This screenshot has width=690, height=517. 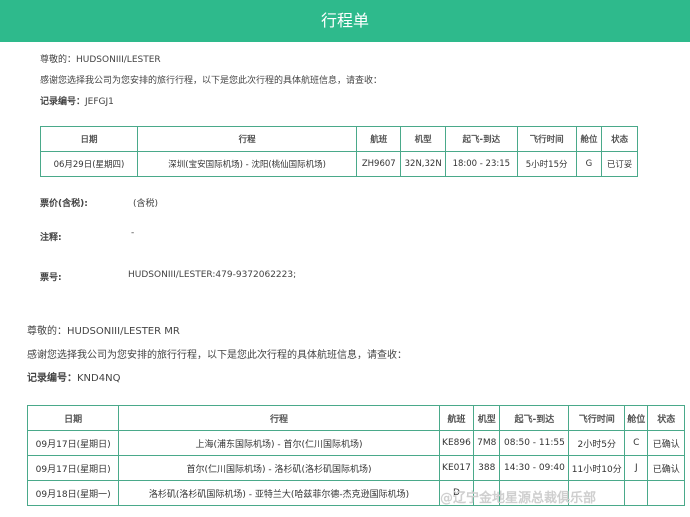 I want to click on record-number-2: 记录编号：KND4NQ, so click(x=73, y=376).